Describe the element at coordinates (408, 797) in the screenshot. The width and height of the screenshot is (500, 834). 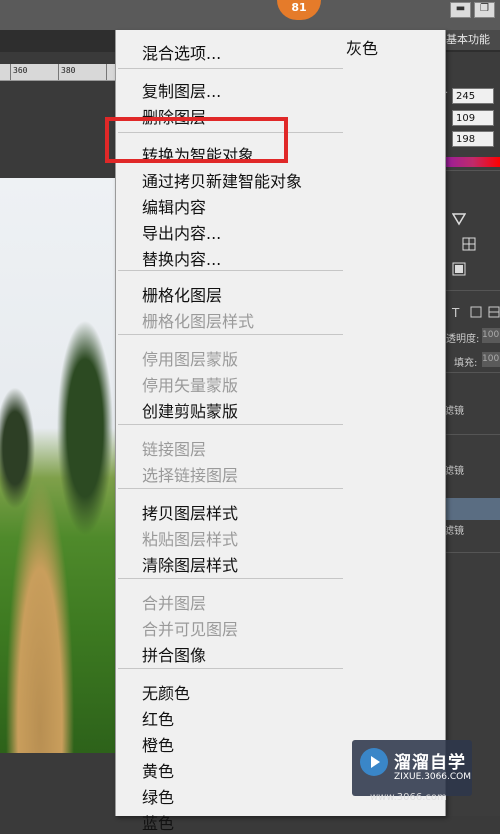
I see `watermark-url-secondary: www.3066.com` at that location.